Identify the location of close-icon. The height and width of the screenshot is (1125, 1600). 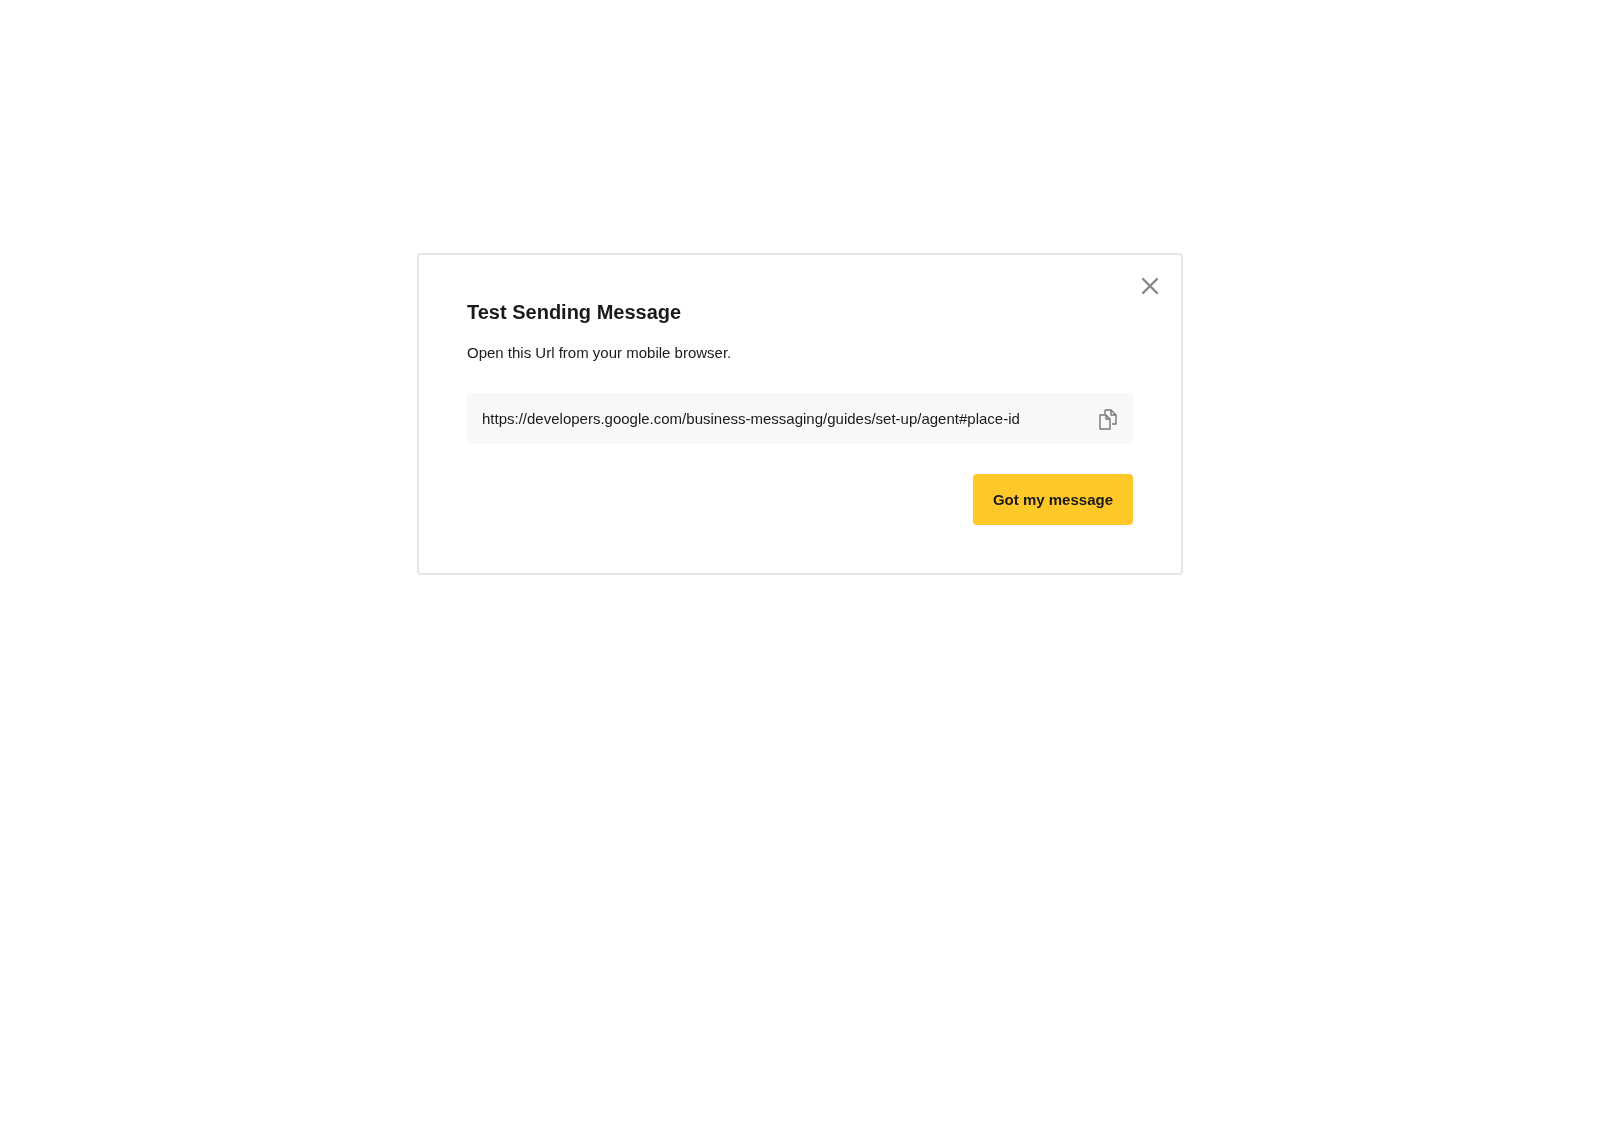
(1150, 286).